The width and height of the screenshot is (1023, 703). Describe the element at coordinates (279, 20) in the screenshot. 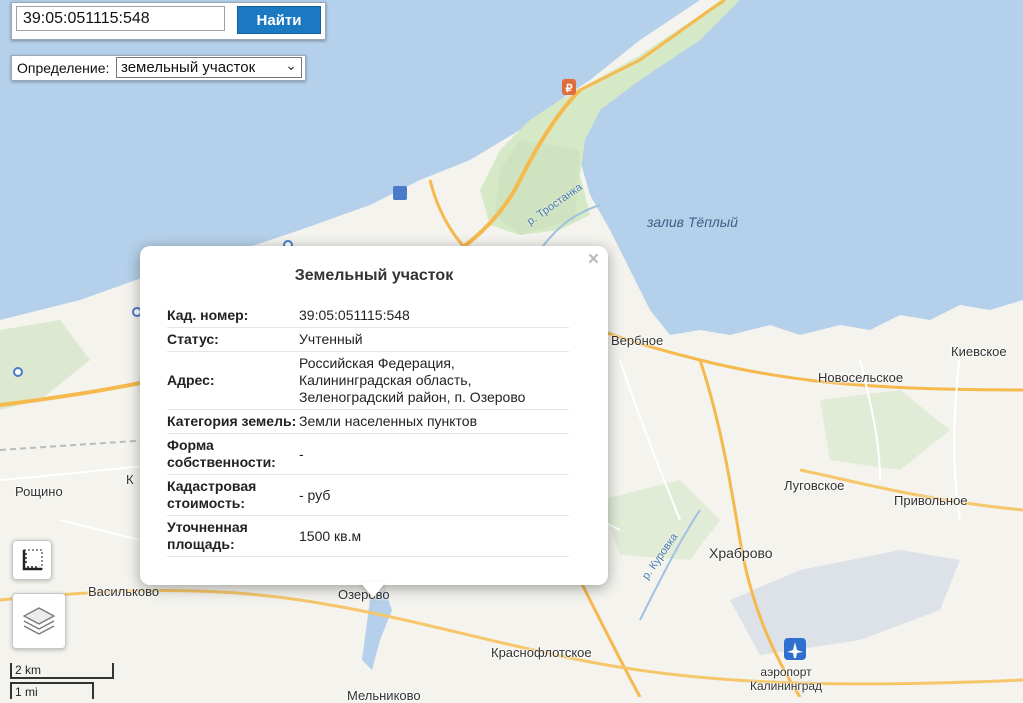

I see `find-button: Найти` at that location.